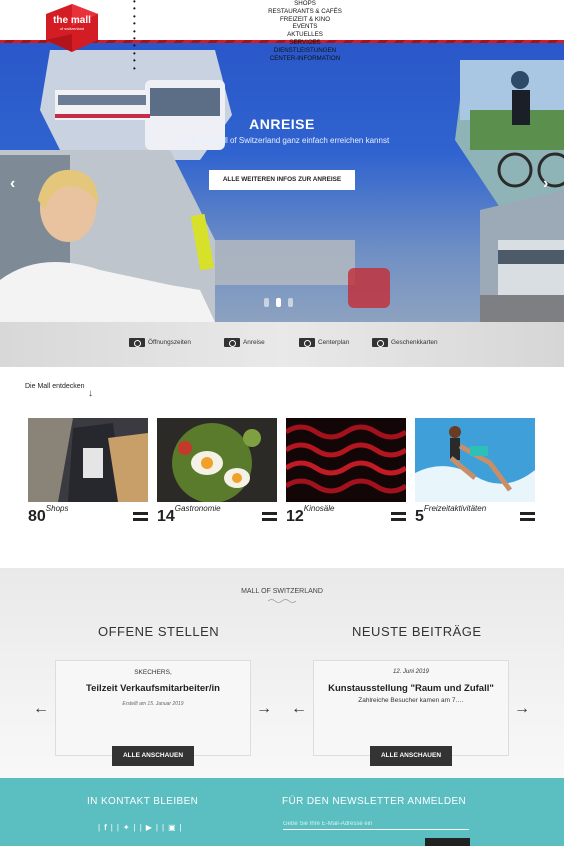  What do you see at coordinates (419, 516) in the screenshot?
I see `card-number: 5` at bounding box center [419, 516].